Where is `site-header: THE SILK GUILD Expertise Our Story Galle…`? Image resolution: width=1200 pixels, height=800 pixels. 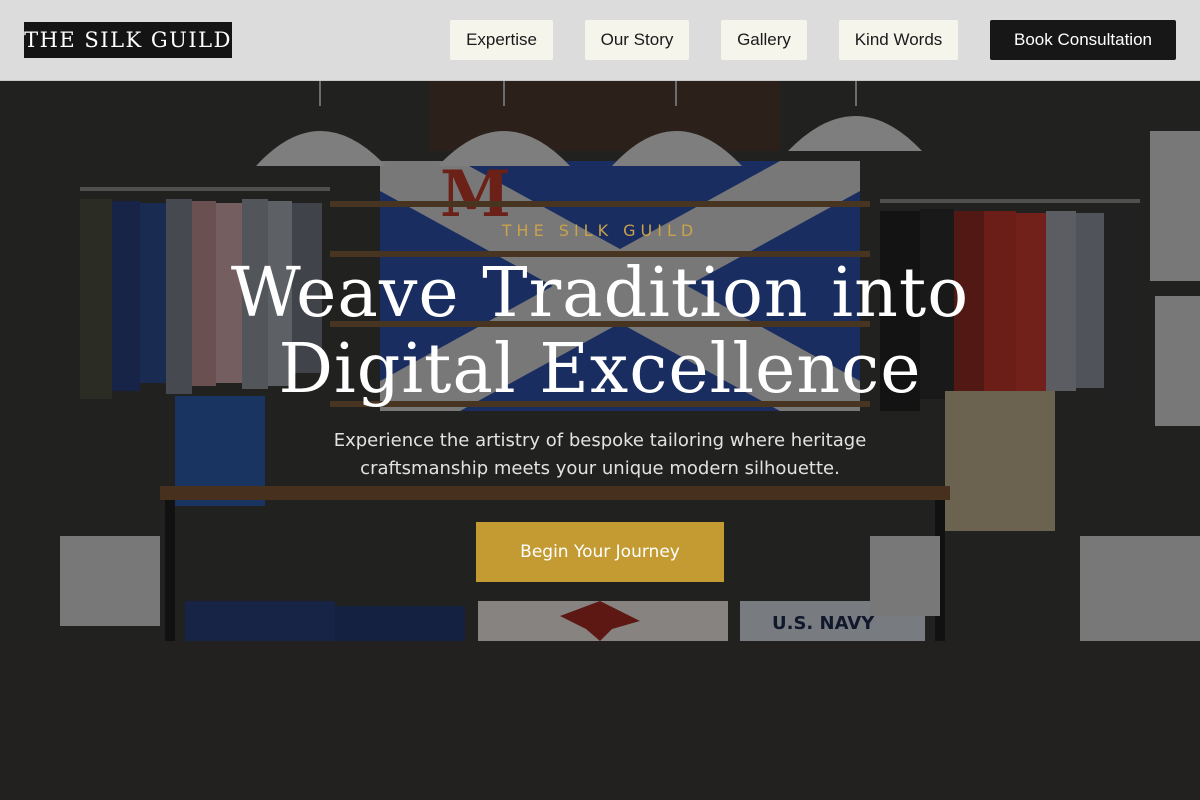 site-header: THE SILK GUILD Expertise Our Story Galle… is located at coordinates (600, 40).